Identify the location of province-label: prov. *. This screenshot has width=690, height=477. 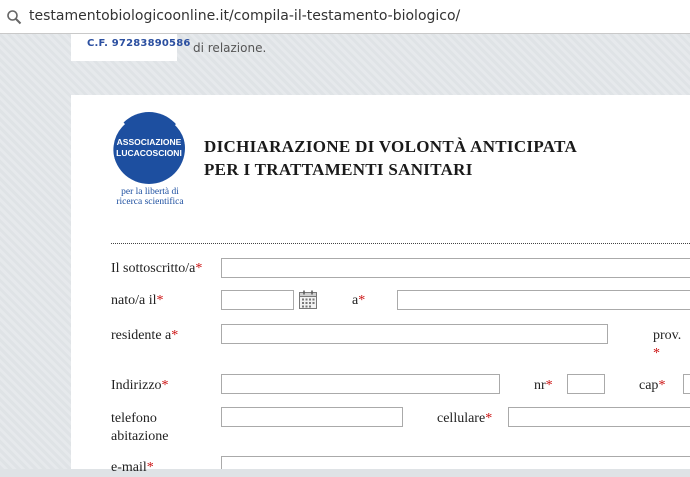
(667, 344).